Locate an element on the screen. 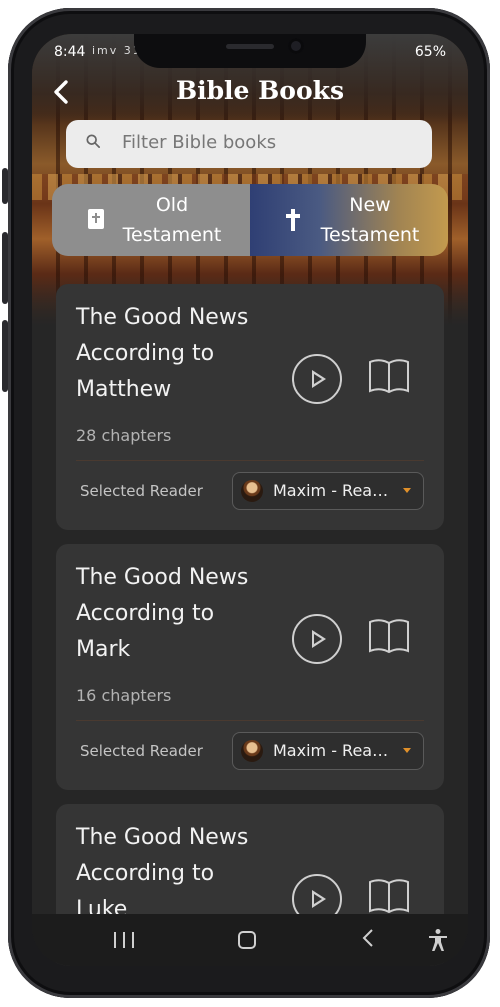 This screenshot has width=500, height=1007. tab-old-label: Old Testament is located at coordinates (172, 220).